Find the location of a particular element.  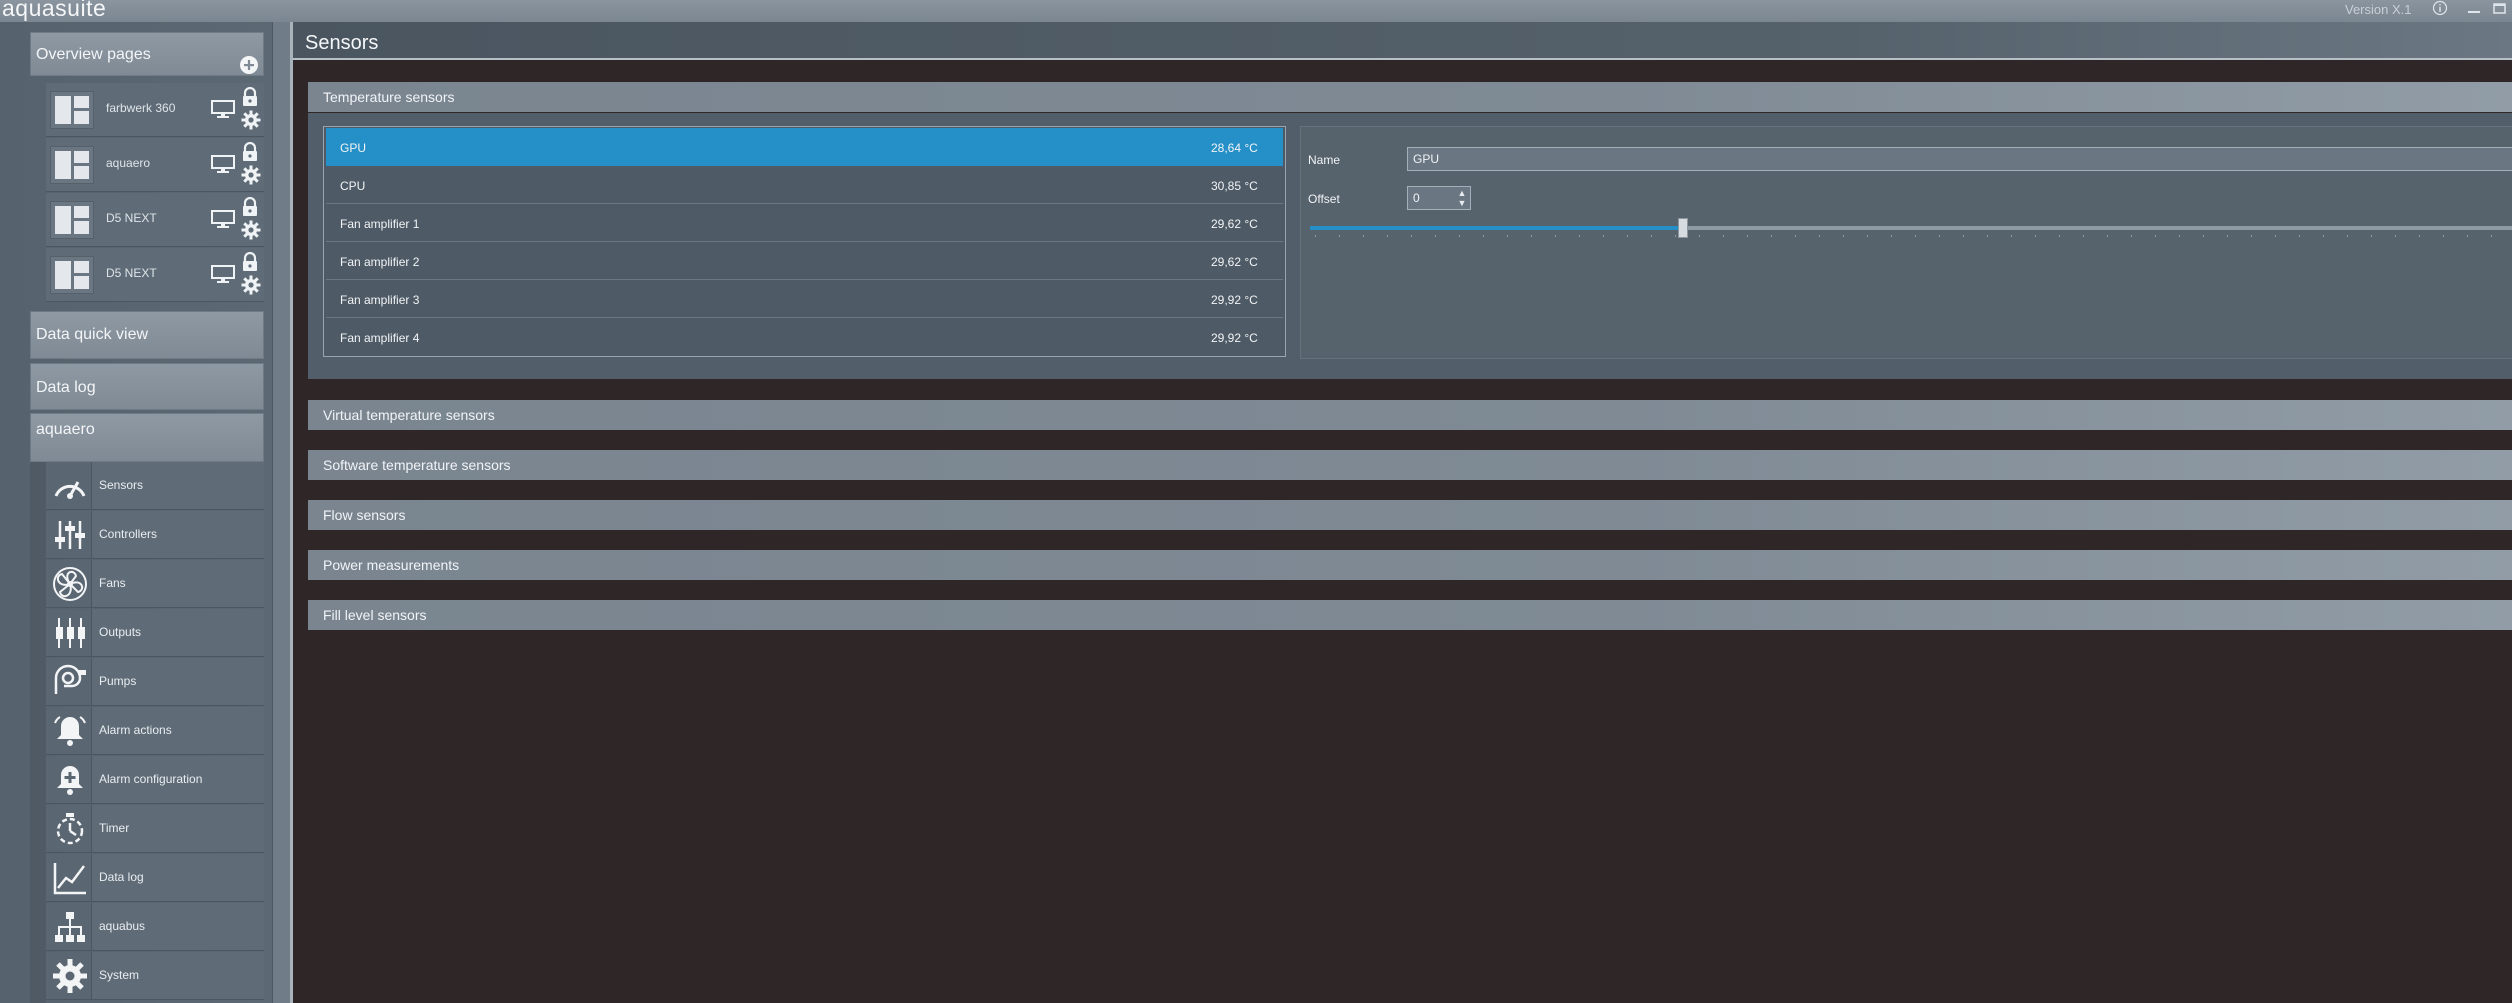

minimize-icon is located at coordinates (2474, 10).